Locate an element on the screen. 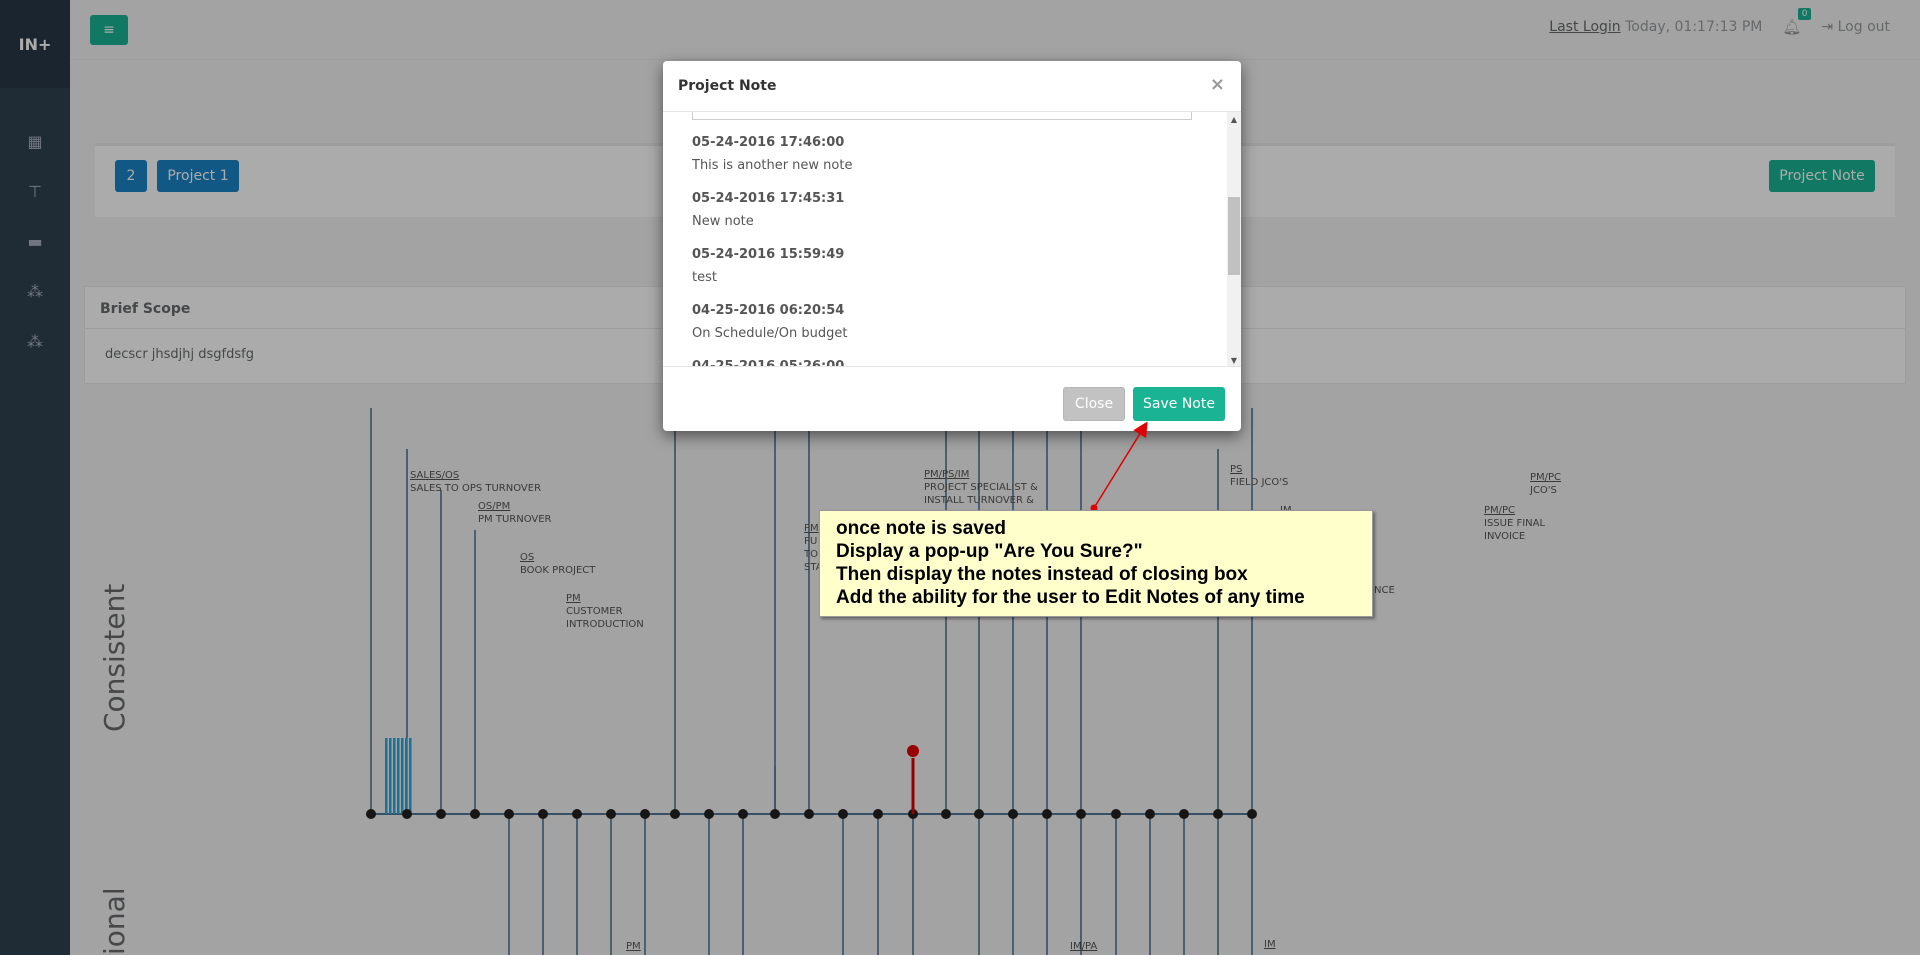 This screenshot has width=1920, height=955. note-item: 05-24-2016 17:45:31 New note is located at coordinates (768, 210).